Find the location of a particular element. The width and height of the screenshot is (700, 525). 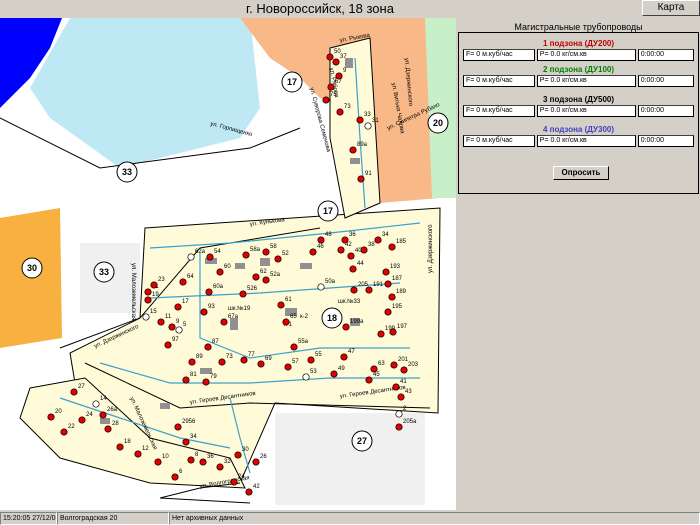

map-button: Карта is located at coordinates (671, 8).